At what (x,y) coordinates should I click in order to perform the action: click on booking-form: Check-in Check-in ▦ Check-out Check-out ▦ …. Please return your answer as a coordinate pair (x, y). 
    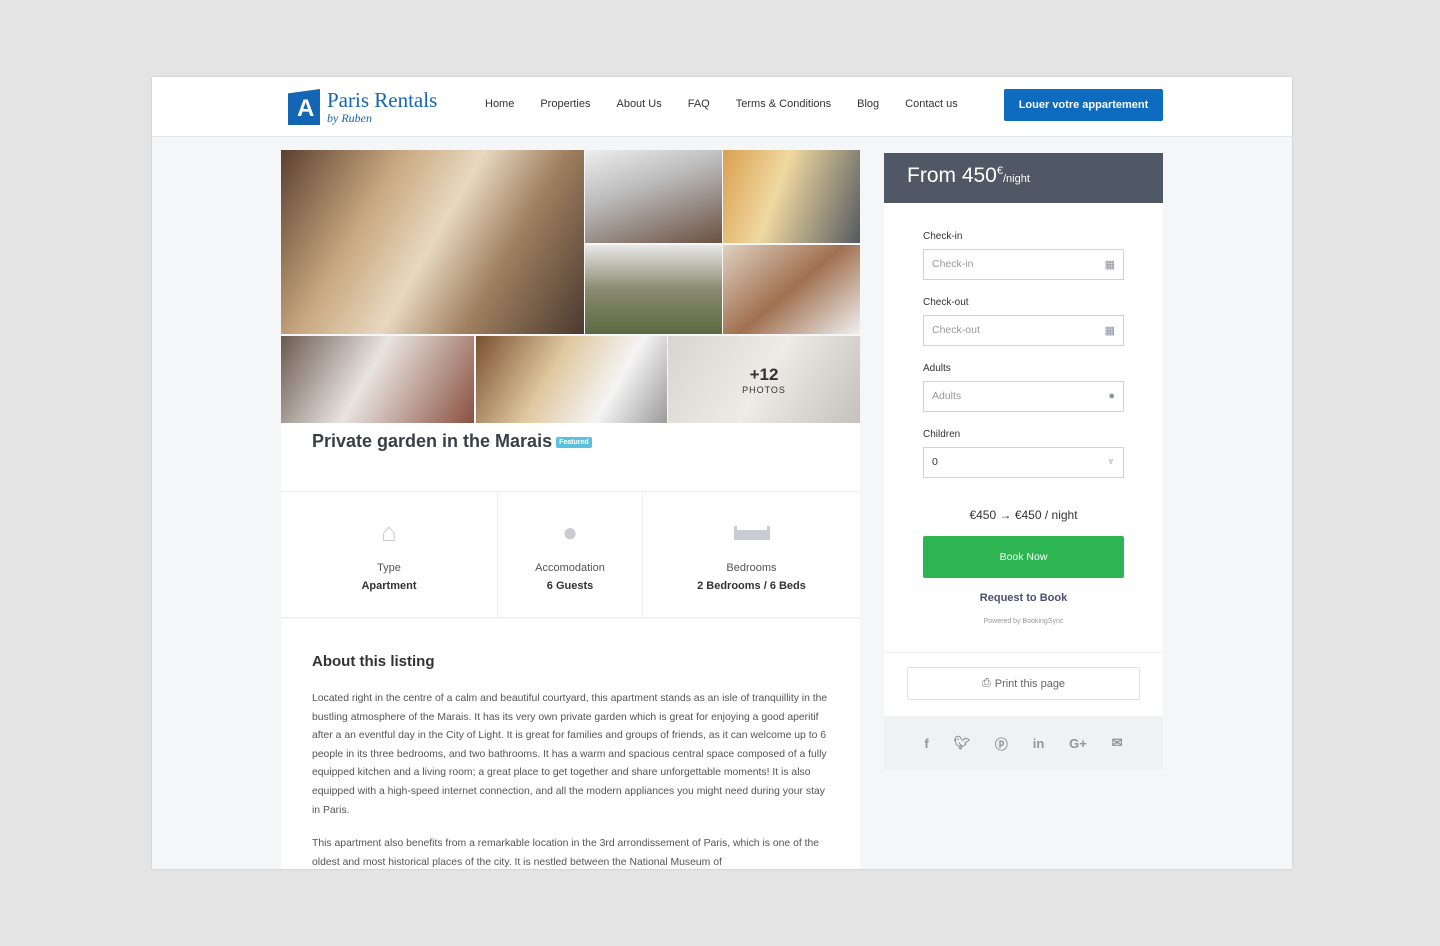
    Looking at the image, I should click on (1023, 427).